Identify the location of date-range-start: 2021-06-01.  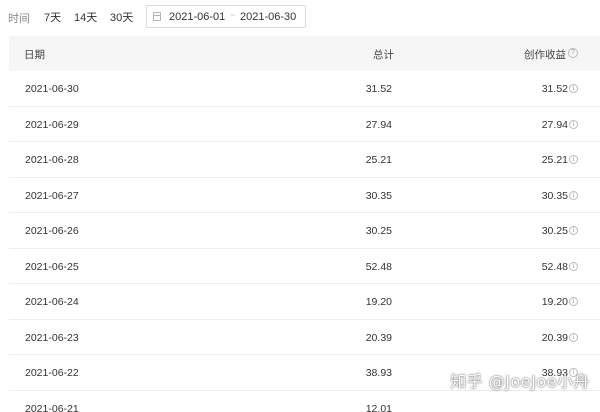
(197, 17).